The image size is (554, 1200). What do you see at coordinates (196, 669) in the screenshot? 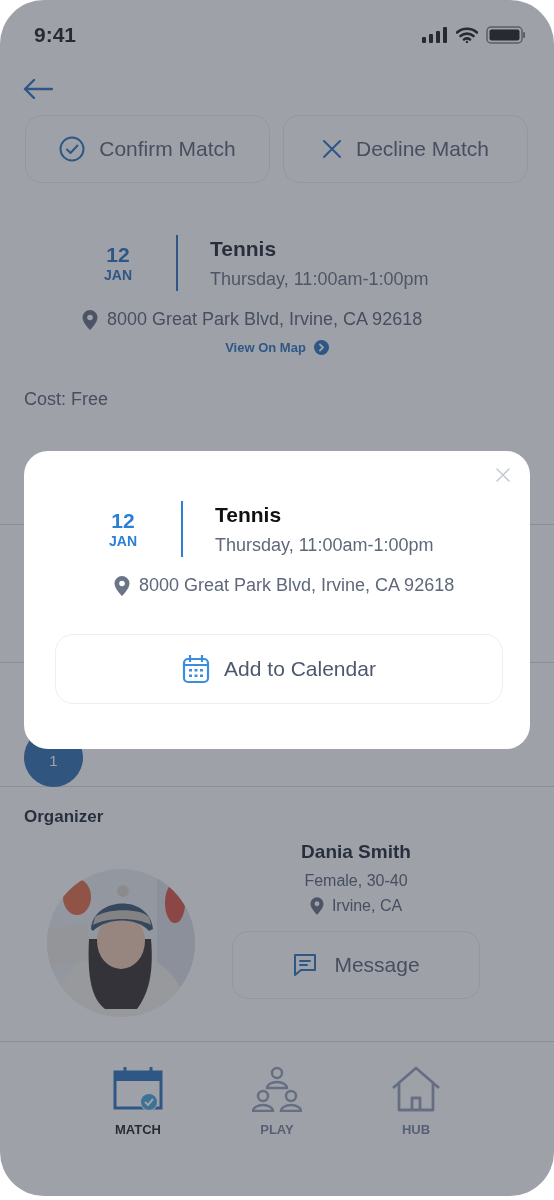
I see `calendar-icon` at bounding box center [196, 669].